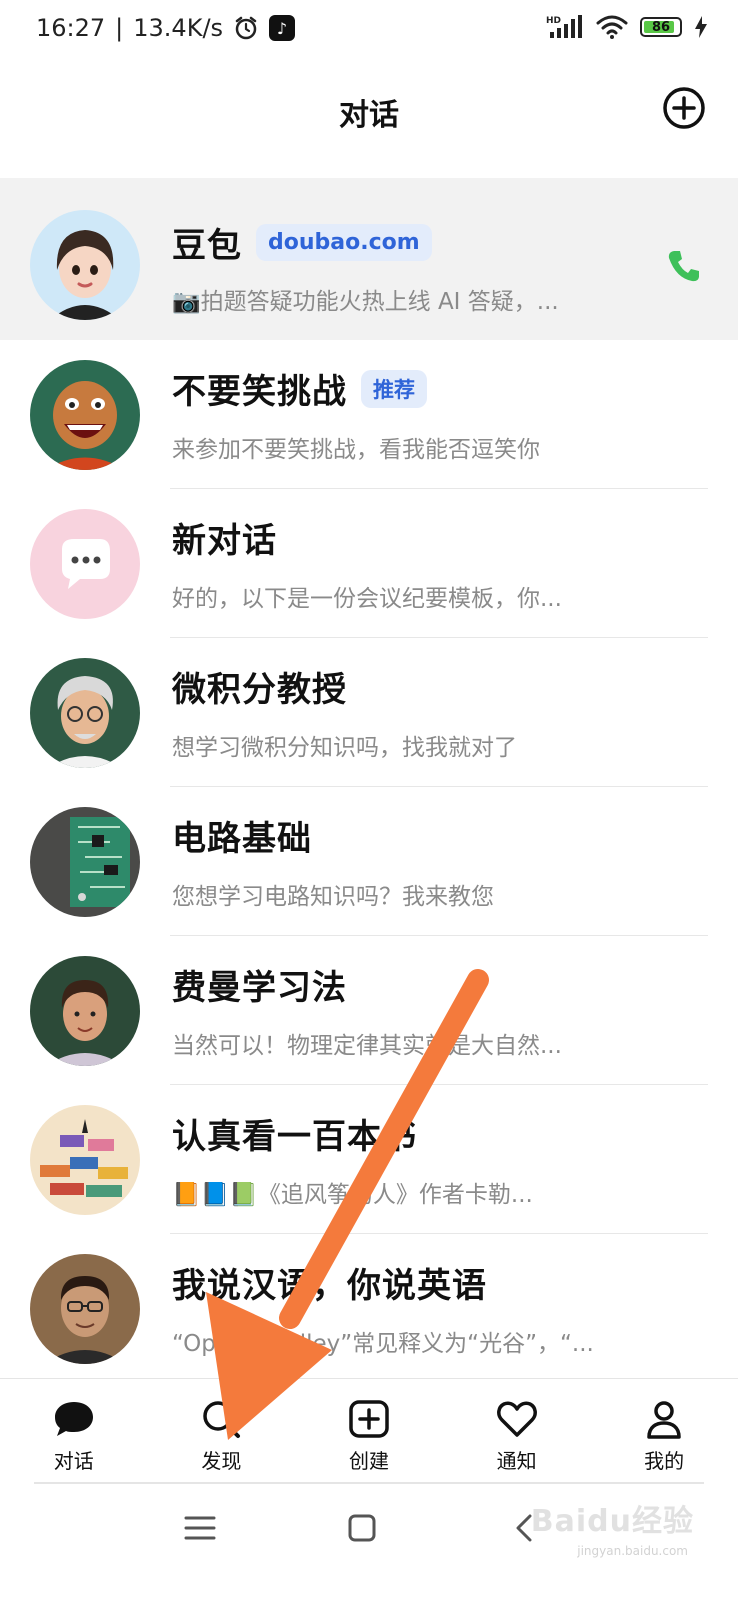 Image resolution: width=738 pixels, height=1600 pixels. I want to click on watermark-sub: jingyan.baidu.com, so click(632, 1551).